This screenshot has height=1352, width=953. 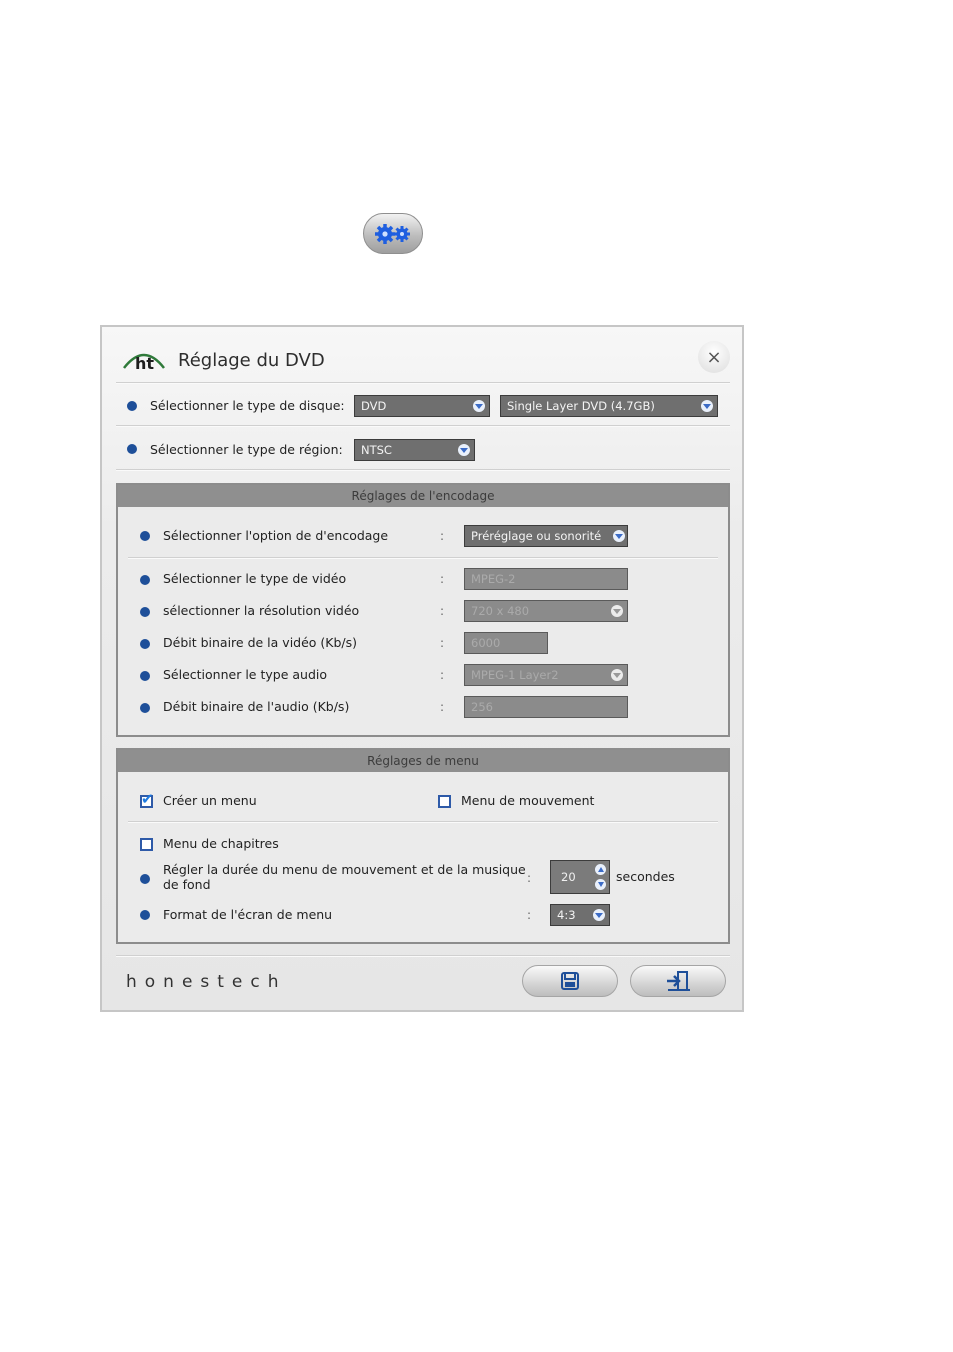 I want to click on encoding-option-select: Préréglage ou sonorité, so click(x=546, y=536).